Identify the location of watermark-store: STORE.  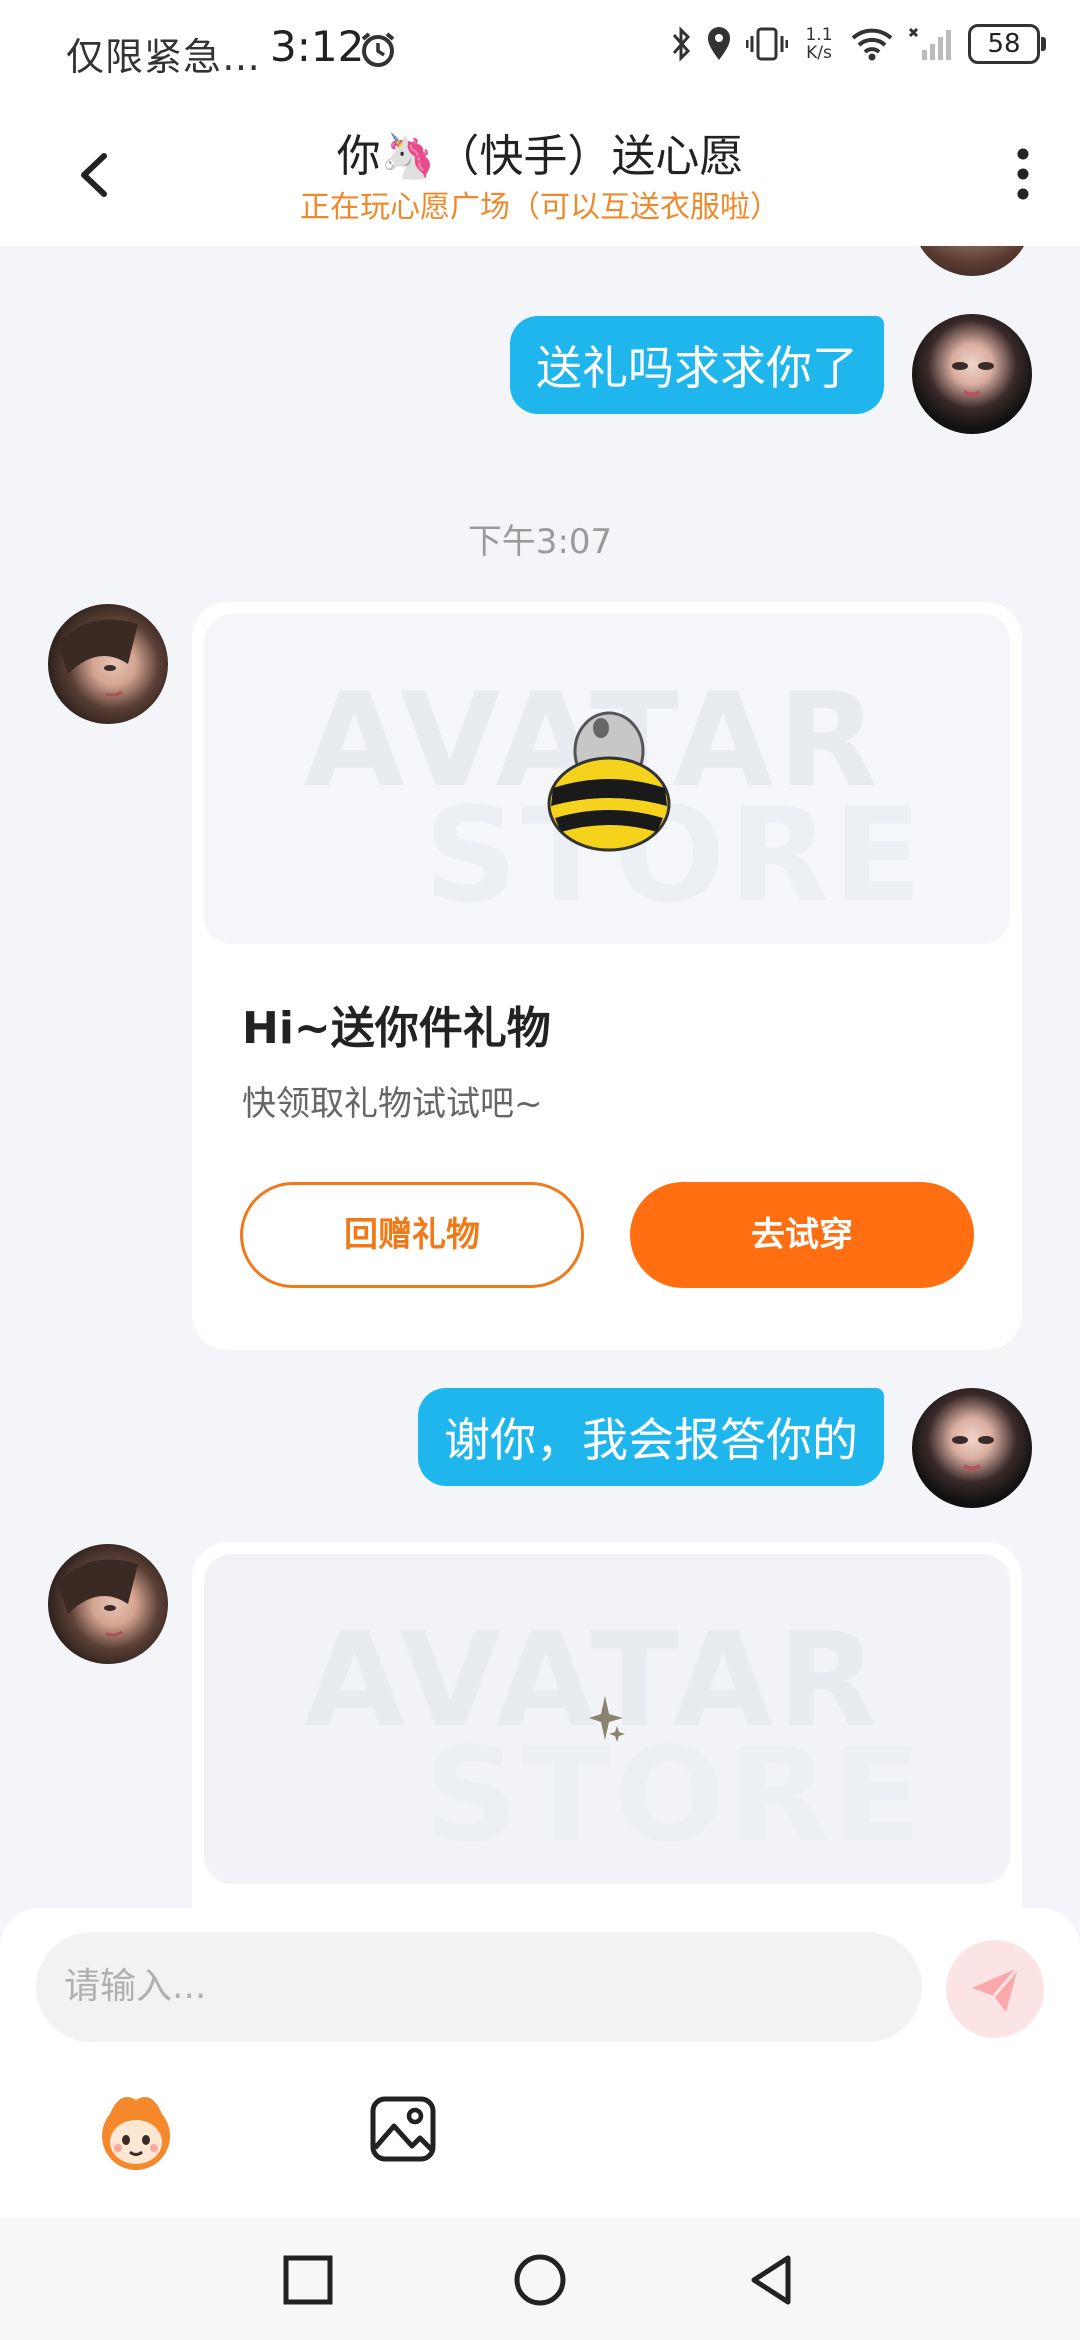
(675, 1795).